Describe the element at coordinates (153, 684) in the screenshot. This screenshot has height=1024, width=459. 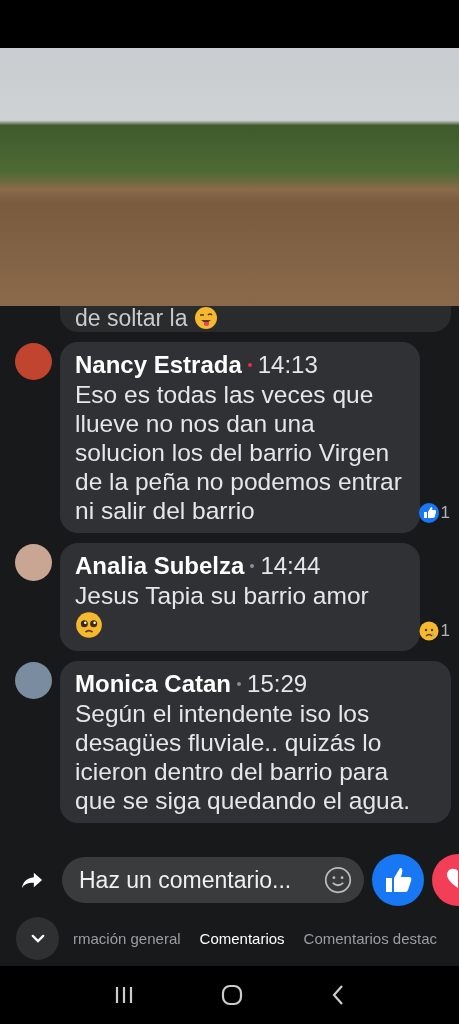
I see `author-name: Monica Catan` at that location.